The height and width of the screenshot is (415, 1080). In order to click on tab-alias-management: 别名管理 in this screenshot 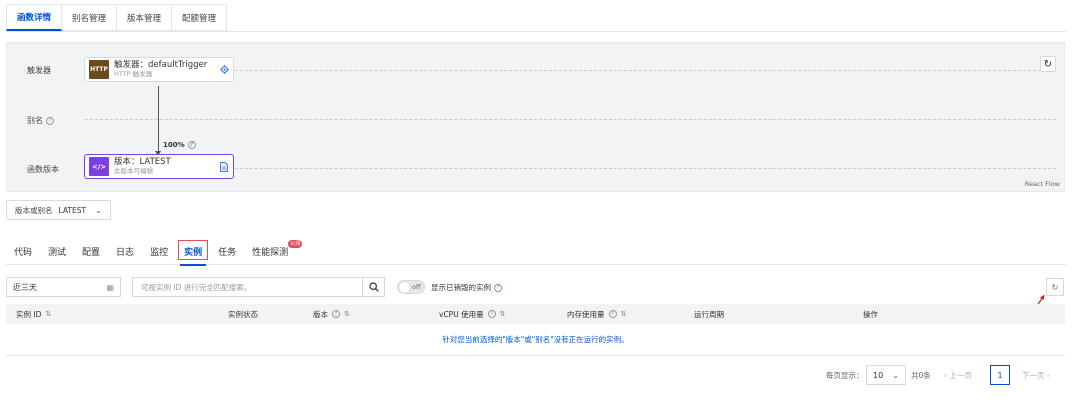, I will do `click(90, 17)`.